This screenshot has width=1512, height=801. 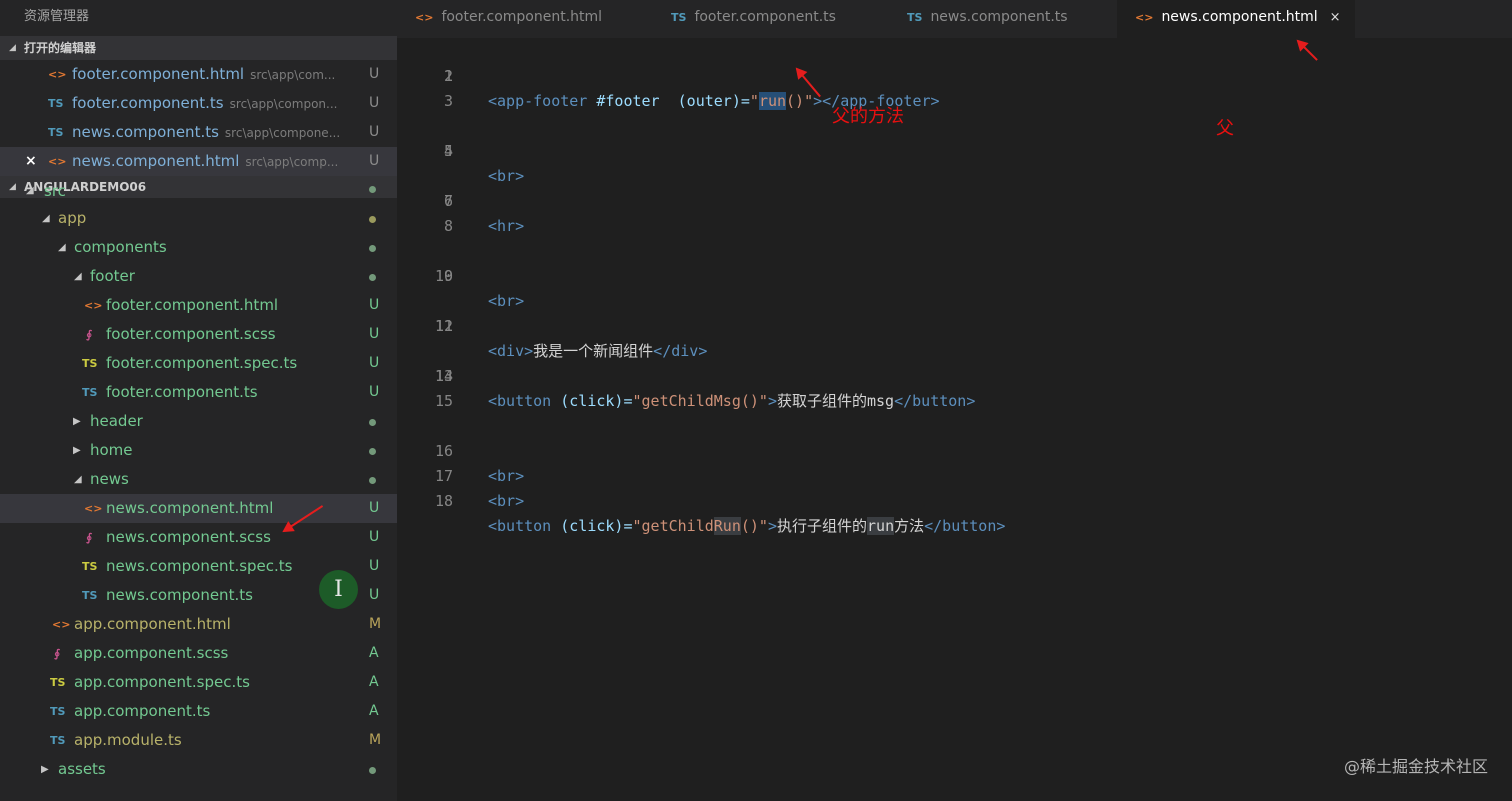 What do you see at coordinates (198, 48) in the screenshot?
I see `open-editors-header: ◢ 打开的编辑器` at bounding box center [198, 48].